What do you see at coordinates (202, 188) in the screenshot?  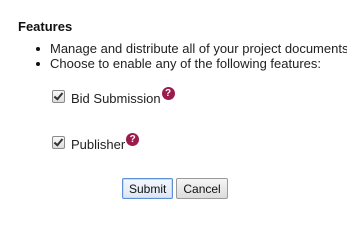 I see `cancel-button: Cancel` at bounding box center [202, 188].